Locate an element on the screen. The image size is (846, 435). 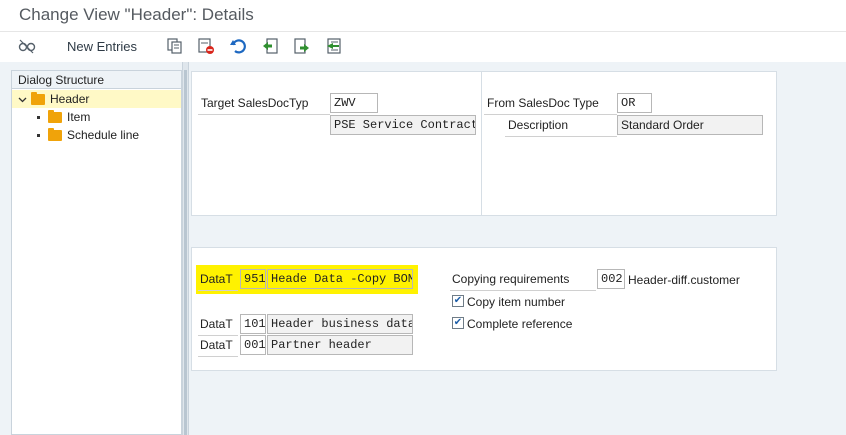
copy-item-number-checkbox: ✔ is located at coordinates (458, 301).